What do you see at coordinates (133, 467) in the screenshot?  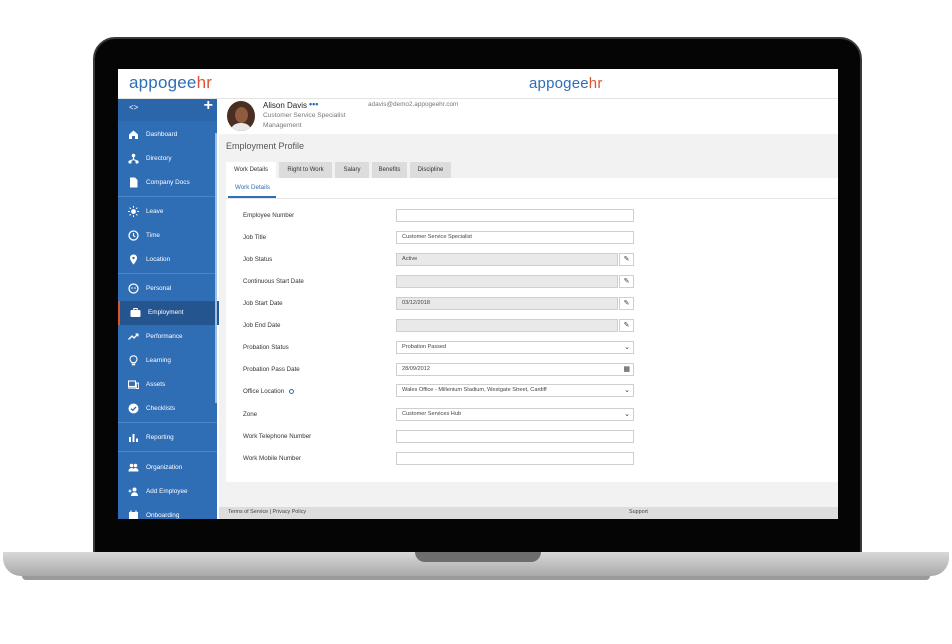 I see `people-icon` at bounding box center [133, 467].